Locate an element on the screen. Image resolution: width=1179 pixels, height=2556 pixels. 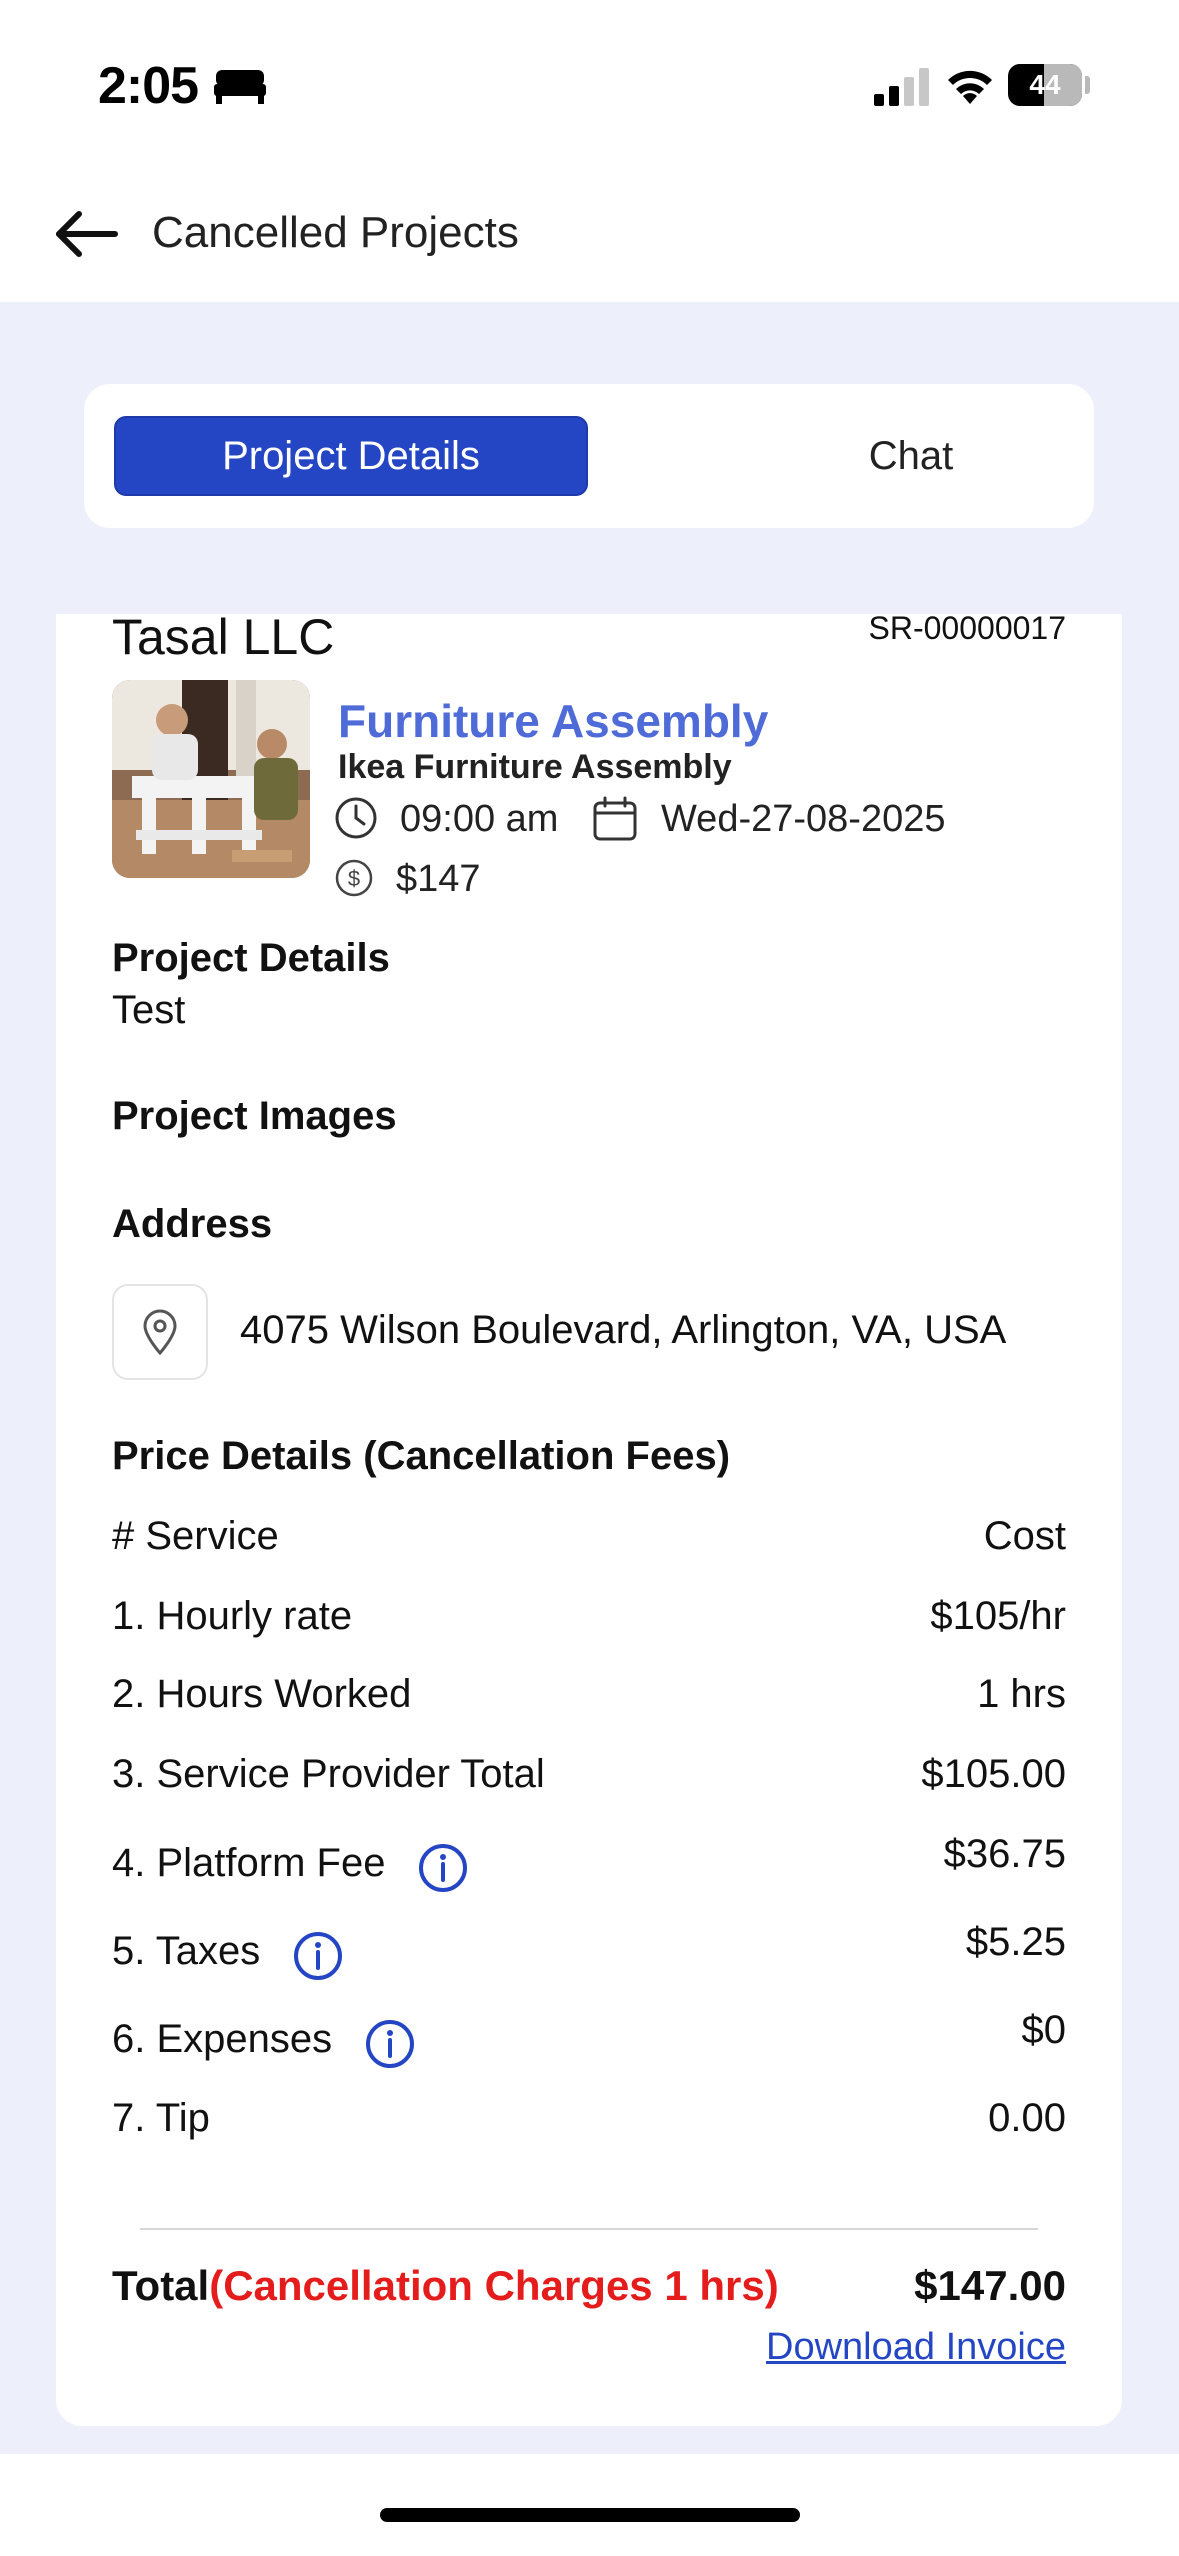
project-price: $147 is located at coordinates (438, 879).